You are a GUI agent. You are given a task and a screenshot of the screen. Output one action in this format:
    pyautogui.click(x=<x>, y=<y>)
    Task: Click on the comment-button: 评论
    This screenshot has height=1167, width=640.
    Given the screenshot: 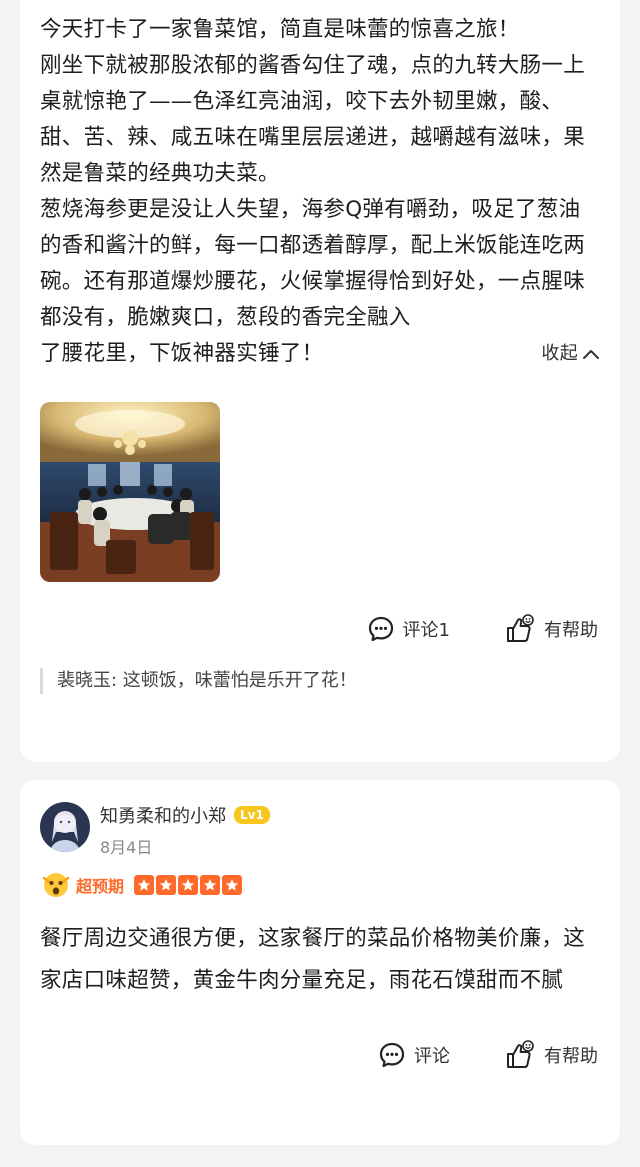 What is the action you would take?
    pyautogui.click(x=414, y=1055)
    